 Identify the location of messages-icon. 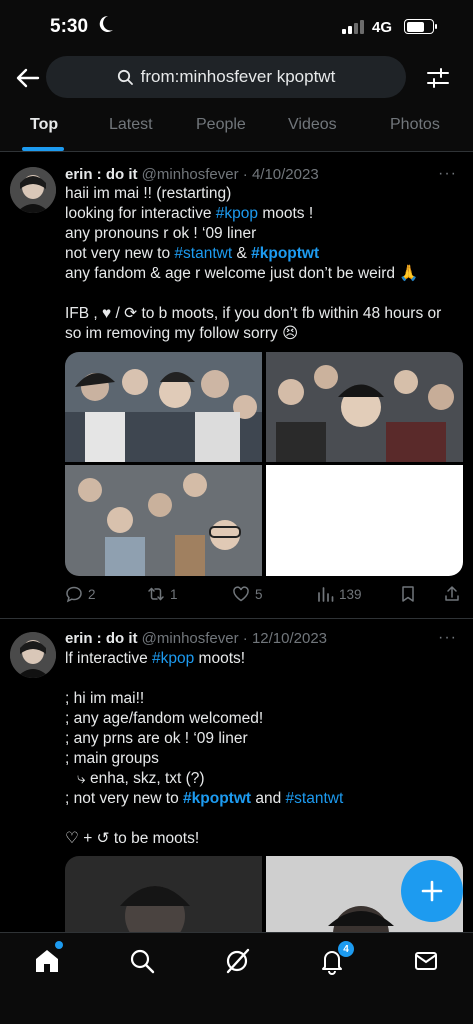
(426, 961).